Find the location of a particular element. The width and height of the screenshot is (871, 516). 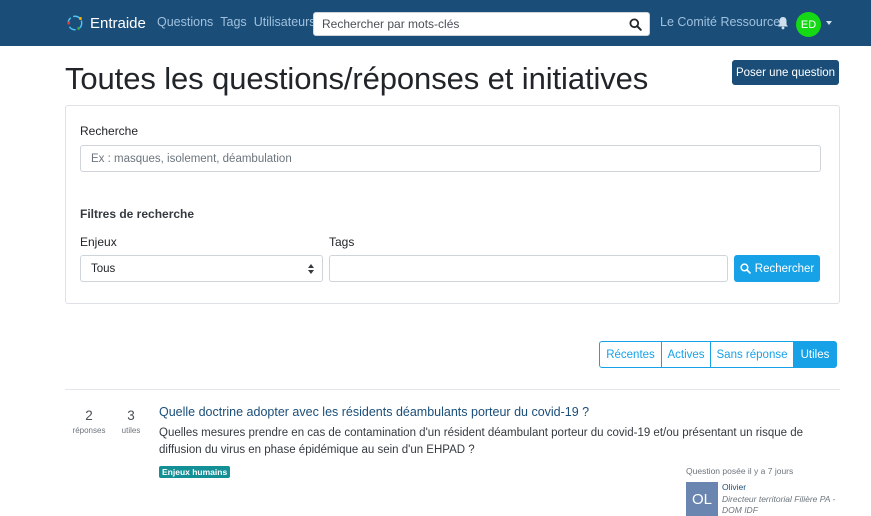

organization-link: Le Comité Ressources is located at coordinates (723, 22).